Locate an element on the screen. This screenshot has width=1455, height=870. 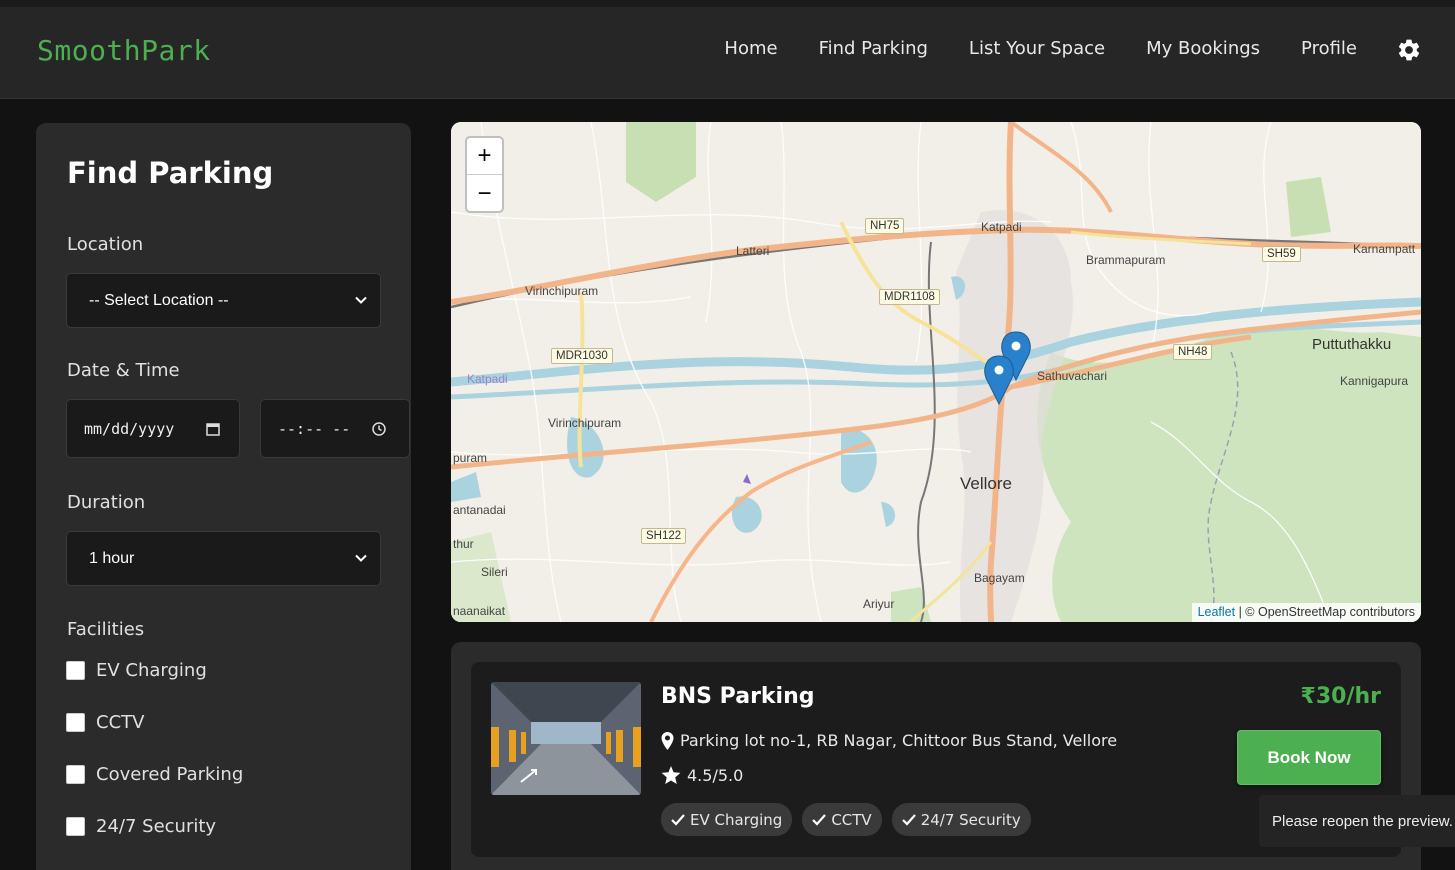
map-place-label: thur is located at coordinates (463, 544).